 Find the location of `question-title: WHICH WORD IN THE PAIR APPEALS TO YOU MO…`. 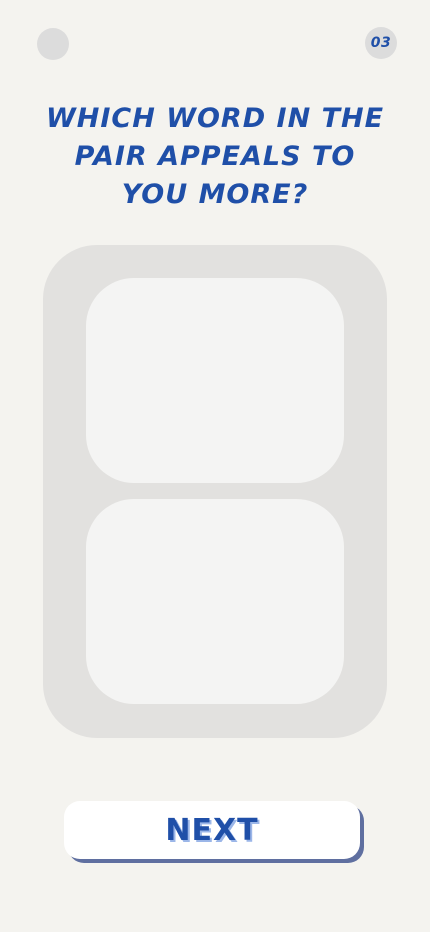

question-title: WHICH WORD IN THE PAIR APPEALS TO YOU MO… is located at coordinates (215, 156).